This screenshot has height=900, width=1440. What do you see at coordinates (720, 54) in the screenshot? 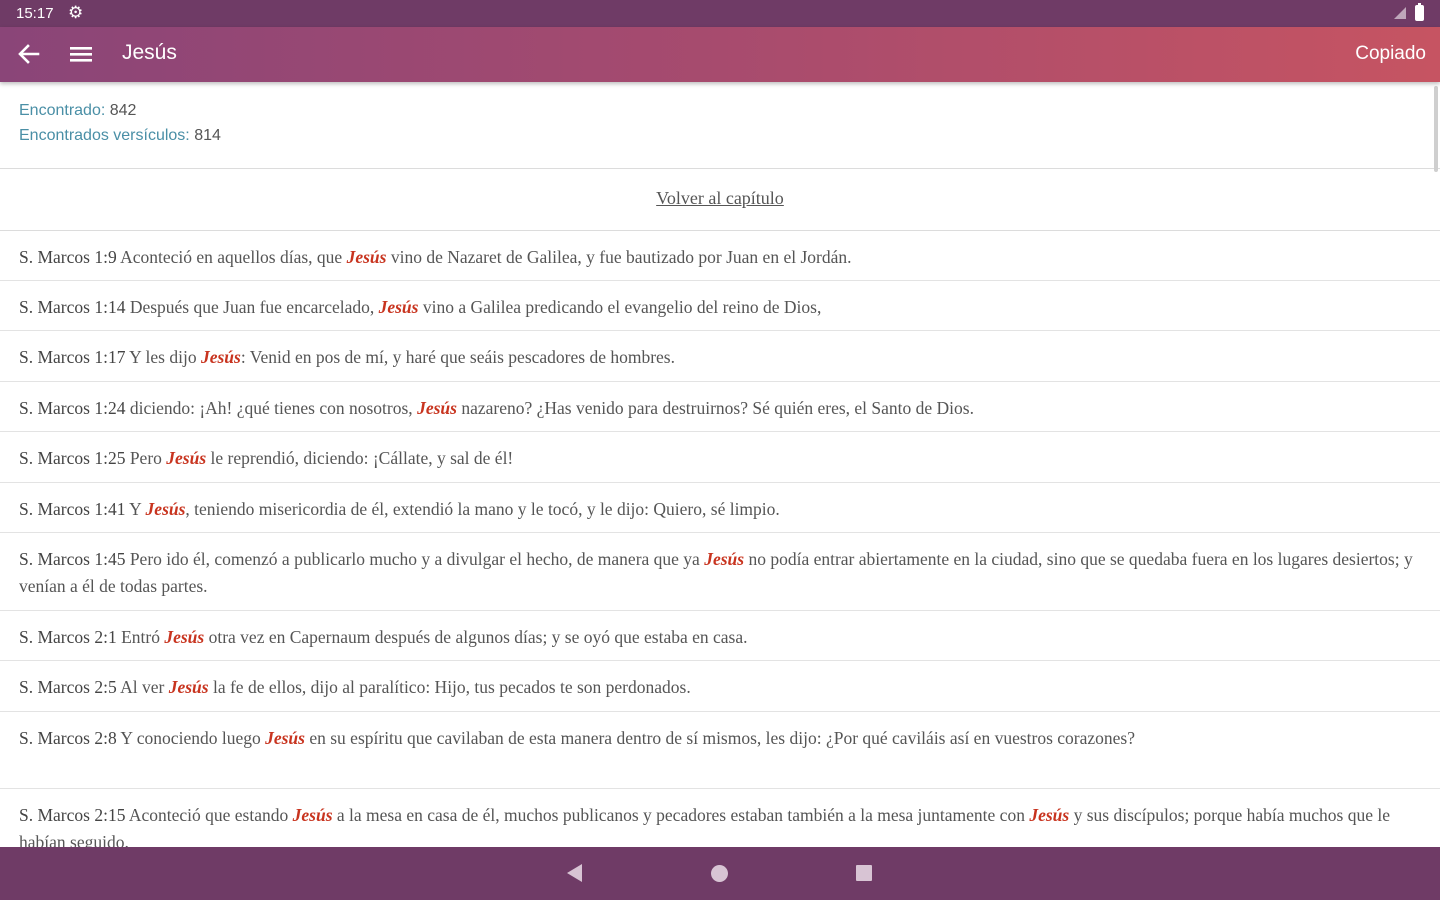
I see `app-bar: Jesús Copiado` at bounding box center [720, 54].